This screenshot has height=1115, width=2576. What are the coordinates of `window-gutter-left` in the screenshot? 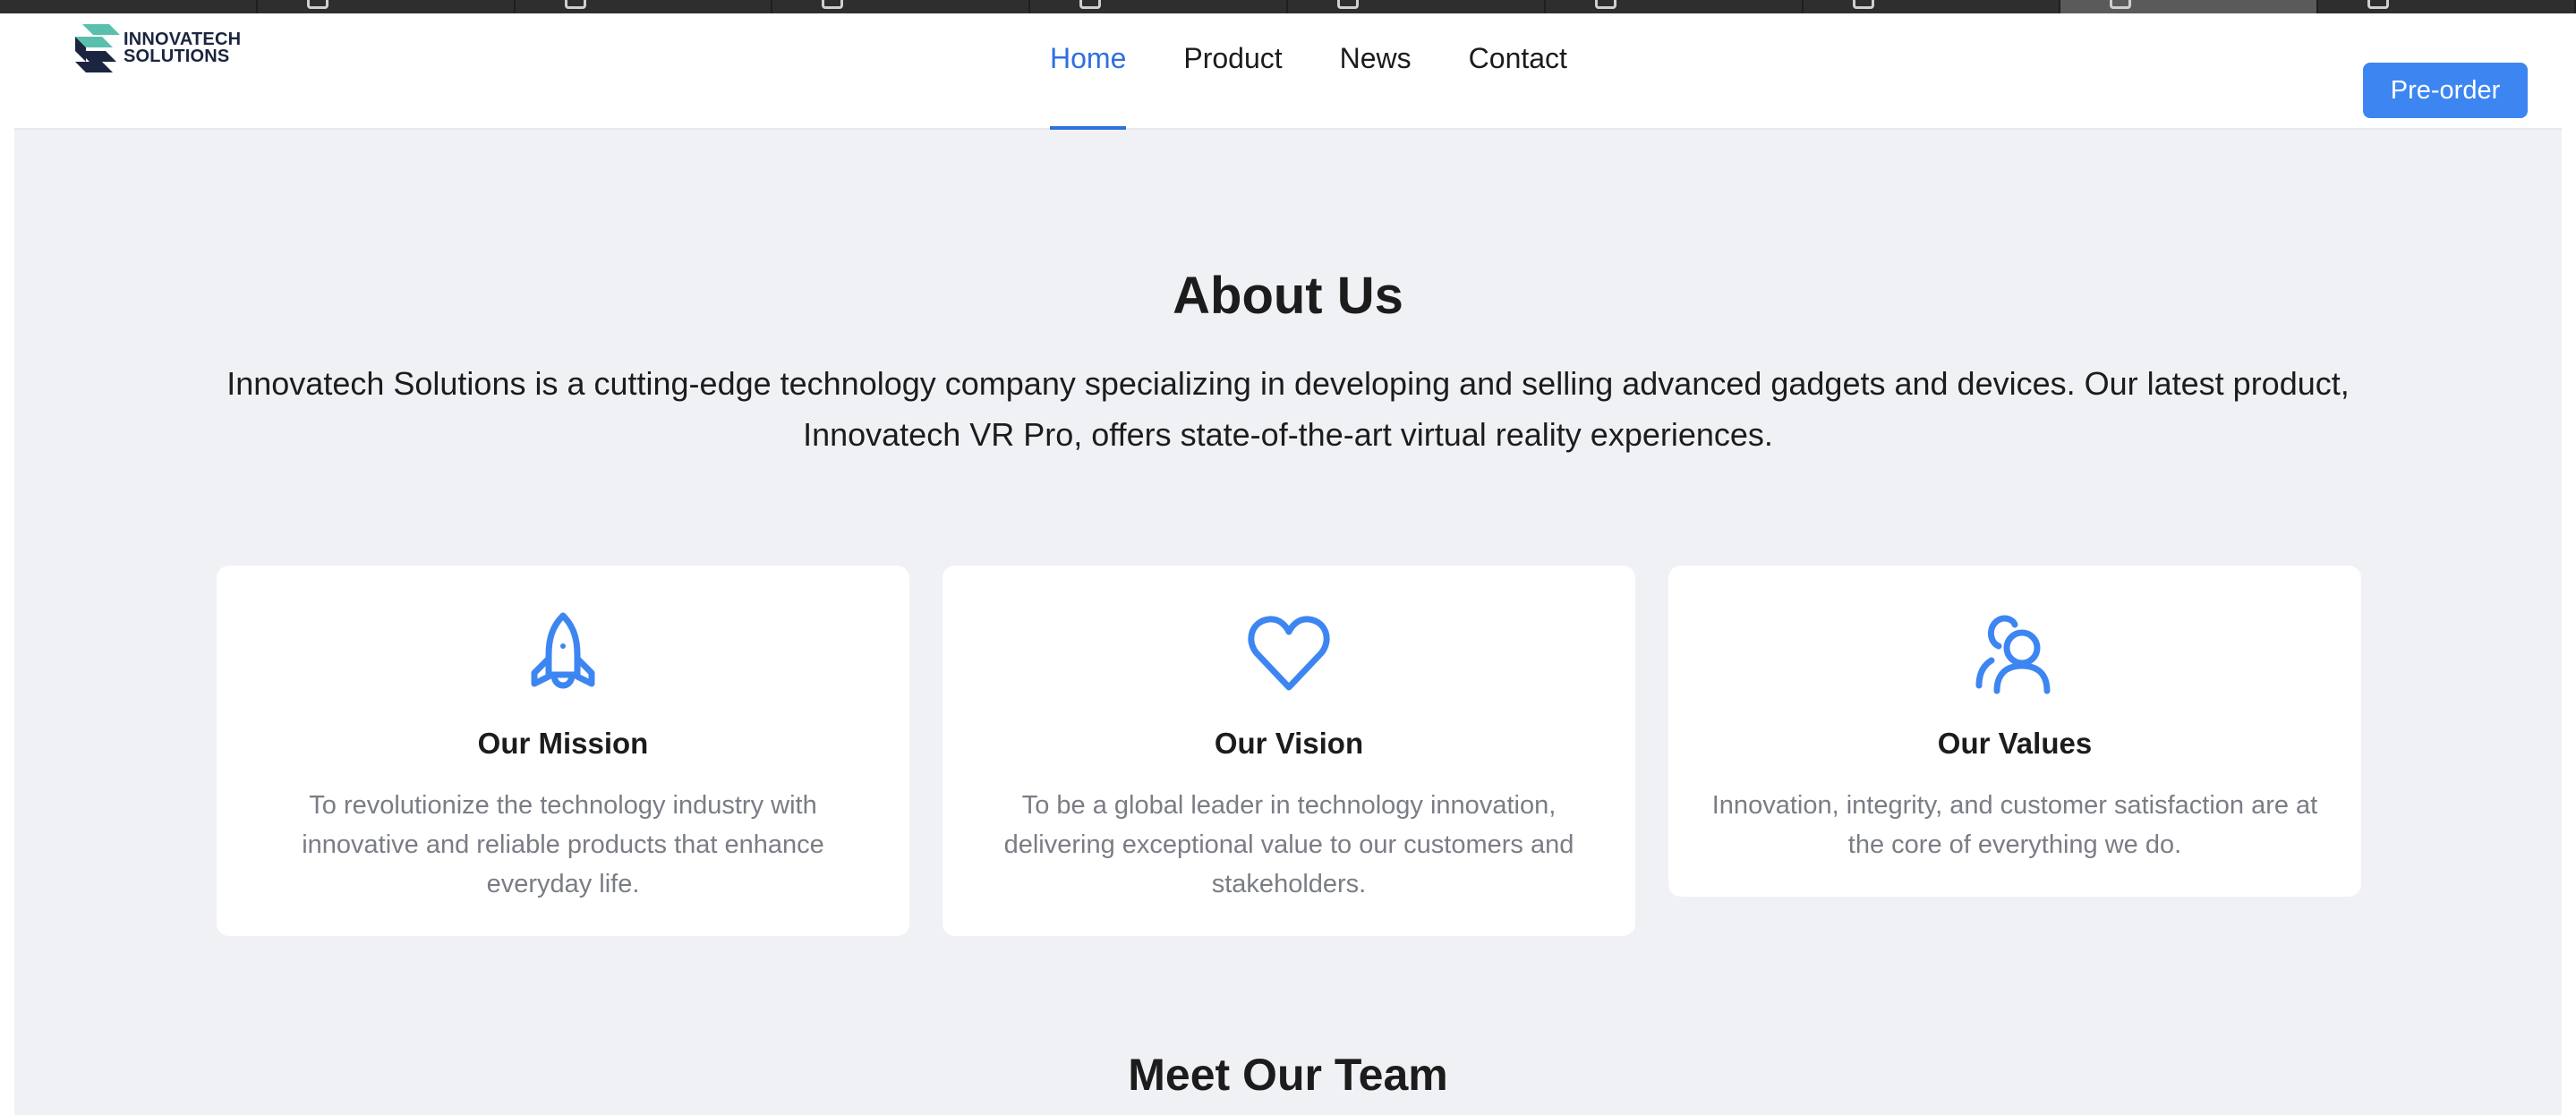 It's located at (7, 564).